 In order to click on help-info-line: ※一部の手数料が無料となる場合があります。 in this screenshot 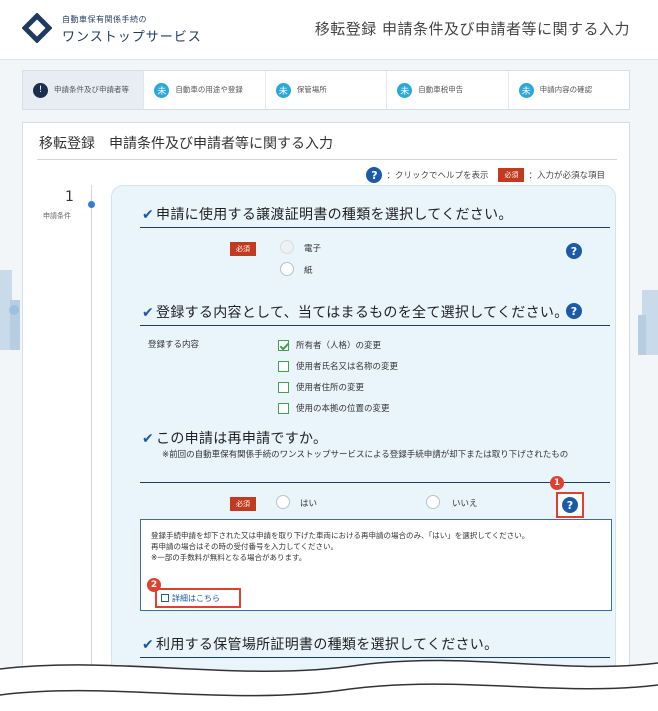, I will do `click(229, 557)`.